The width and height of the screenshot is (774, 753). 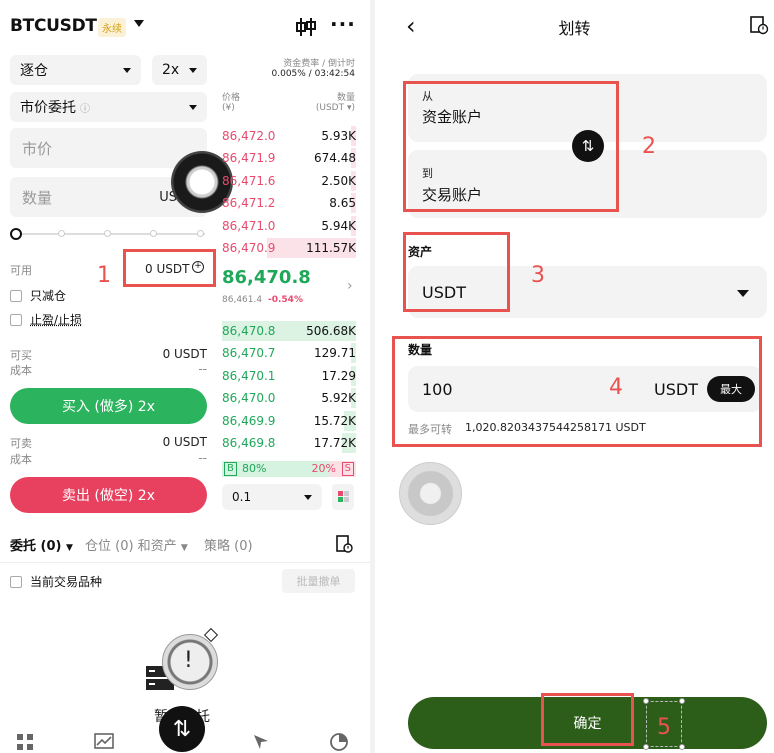 I want to click on sell-tag: S, so click(x=347, y=469).